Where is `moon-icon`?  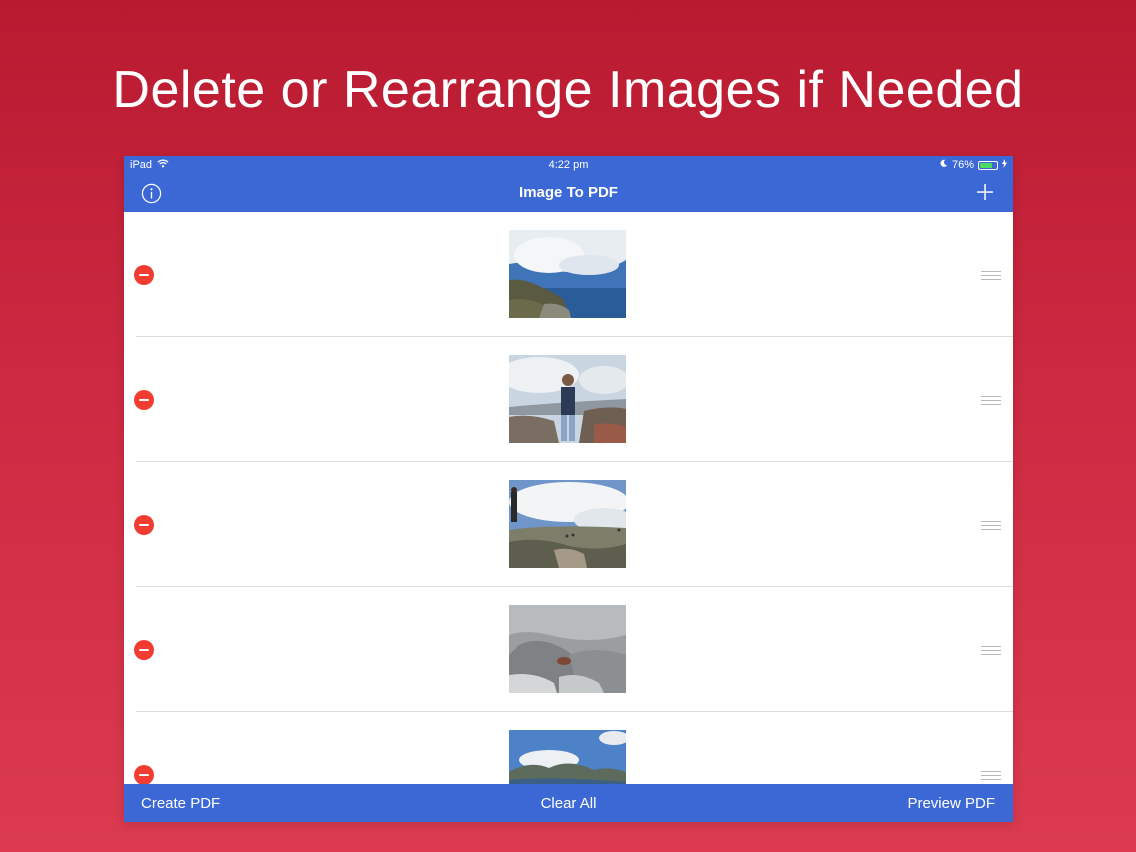
moon-icon is located at coordinates (943, 165).